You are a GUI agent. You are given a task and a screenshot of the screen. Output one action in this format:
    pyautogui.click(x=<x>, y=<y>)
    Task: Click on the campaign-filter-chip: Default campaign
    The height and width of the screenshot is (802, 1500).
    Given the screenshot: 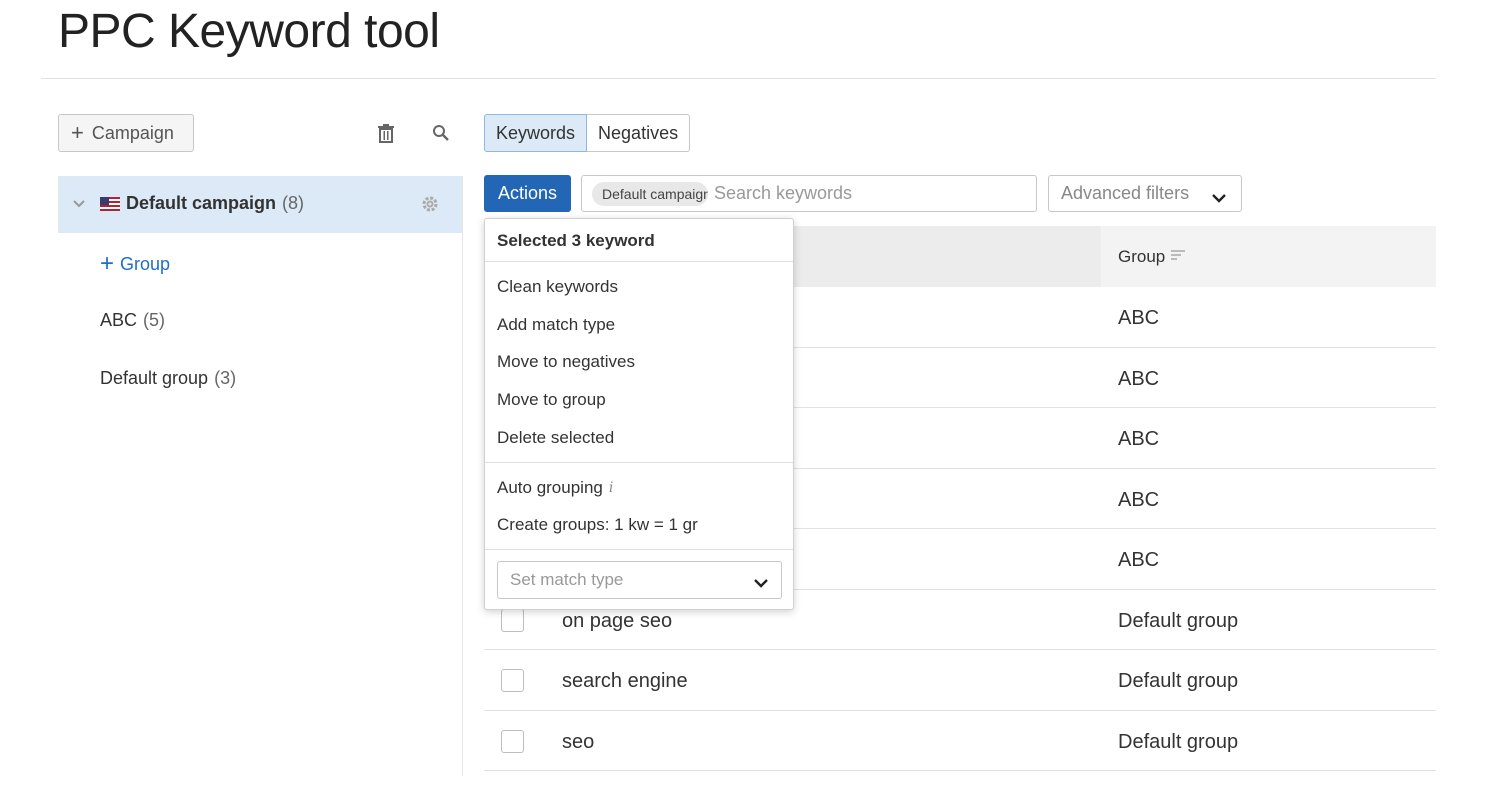 What is the action you would take?
    pyautogui.click(x=650, y=193)
    